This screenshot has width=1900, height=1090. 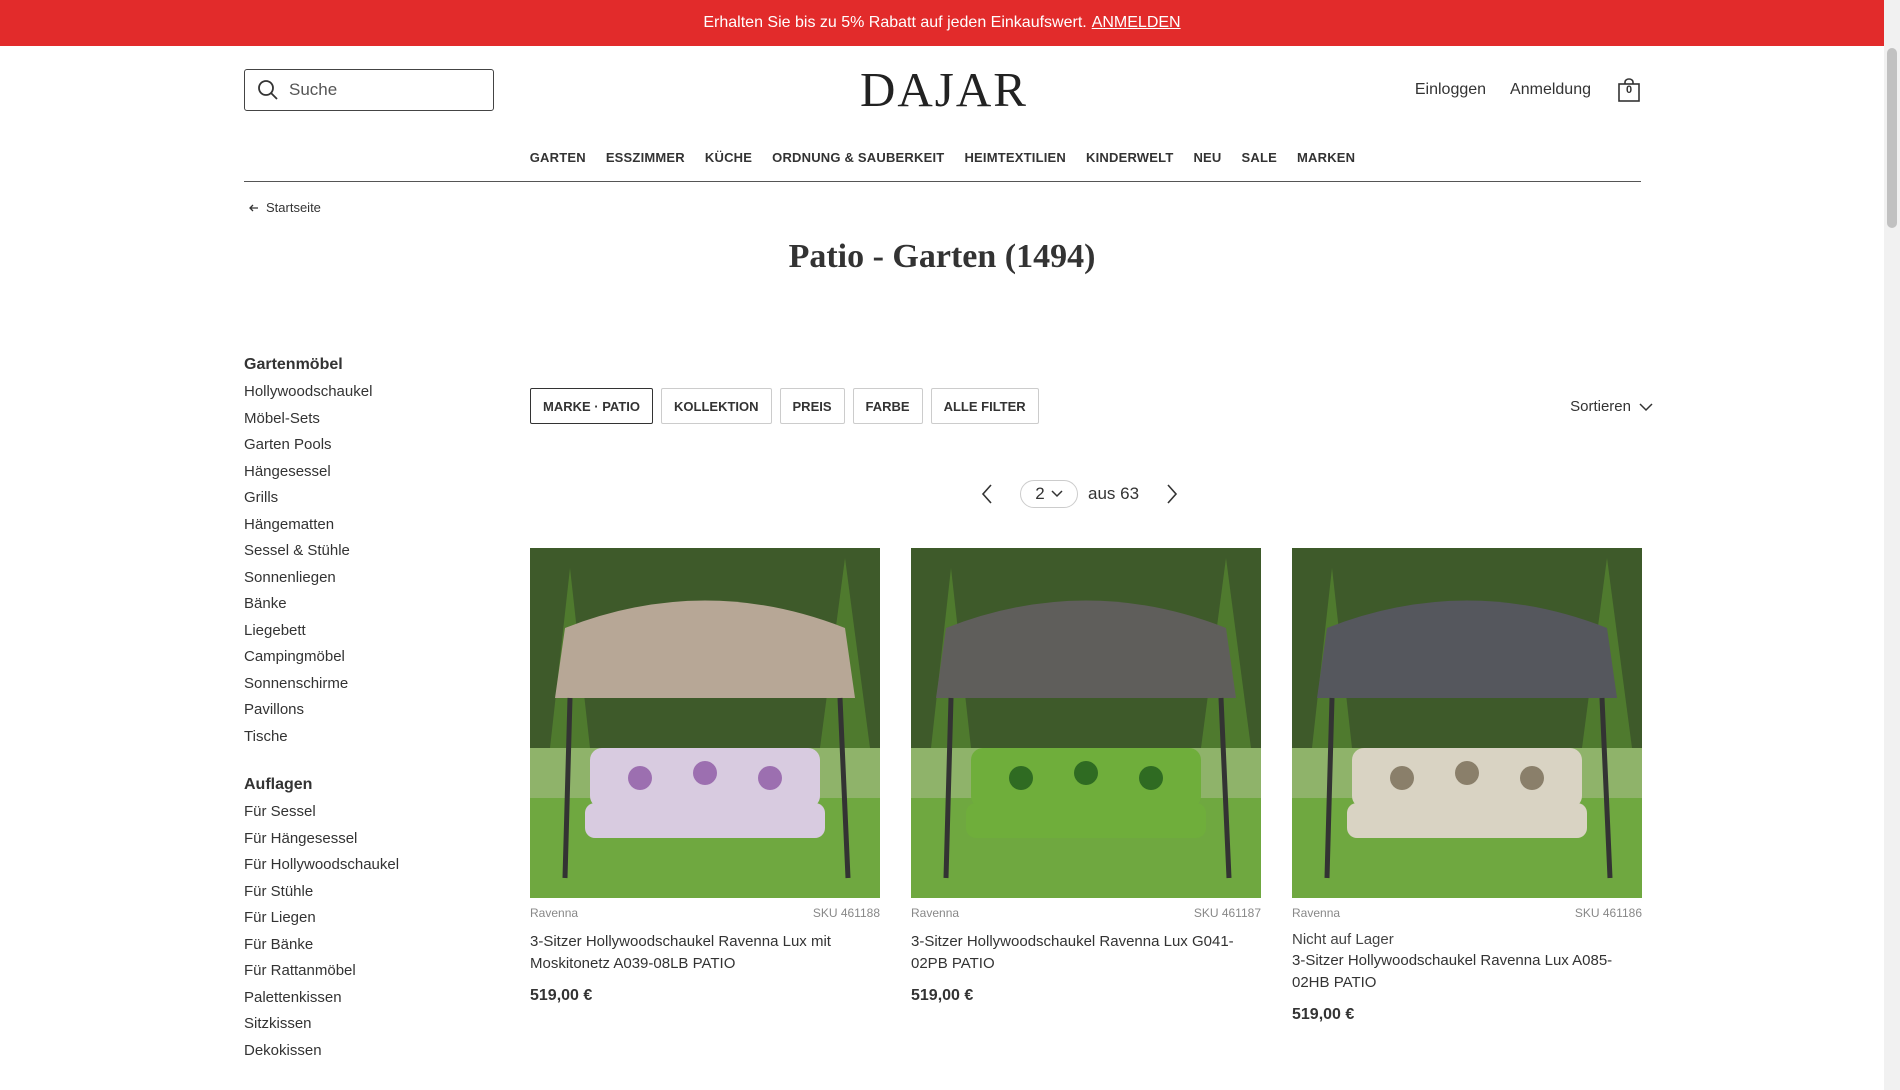 What do you see at coordinates (812, 406) in the screenshot?
I see `filter-price-button: PREIS` at bounding box center [812, 406].